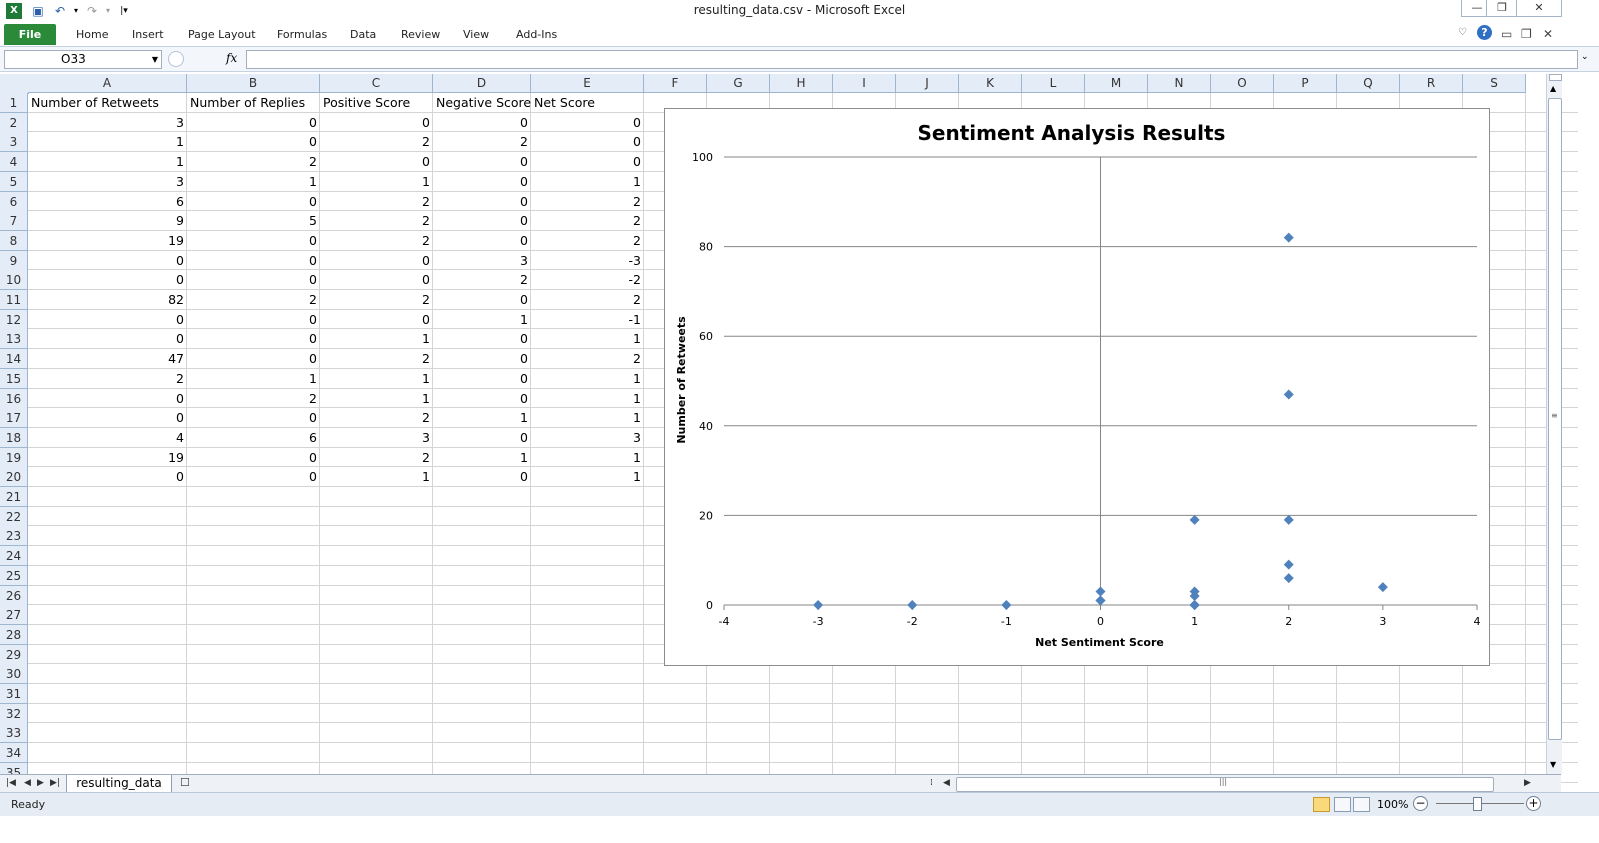  I want to click on row-header-7: 7, so click(14, 221).